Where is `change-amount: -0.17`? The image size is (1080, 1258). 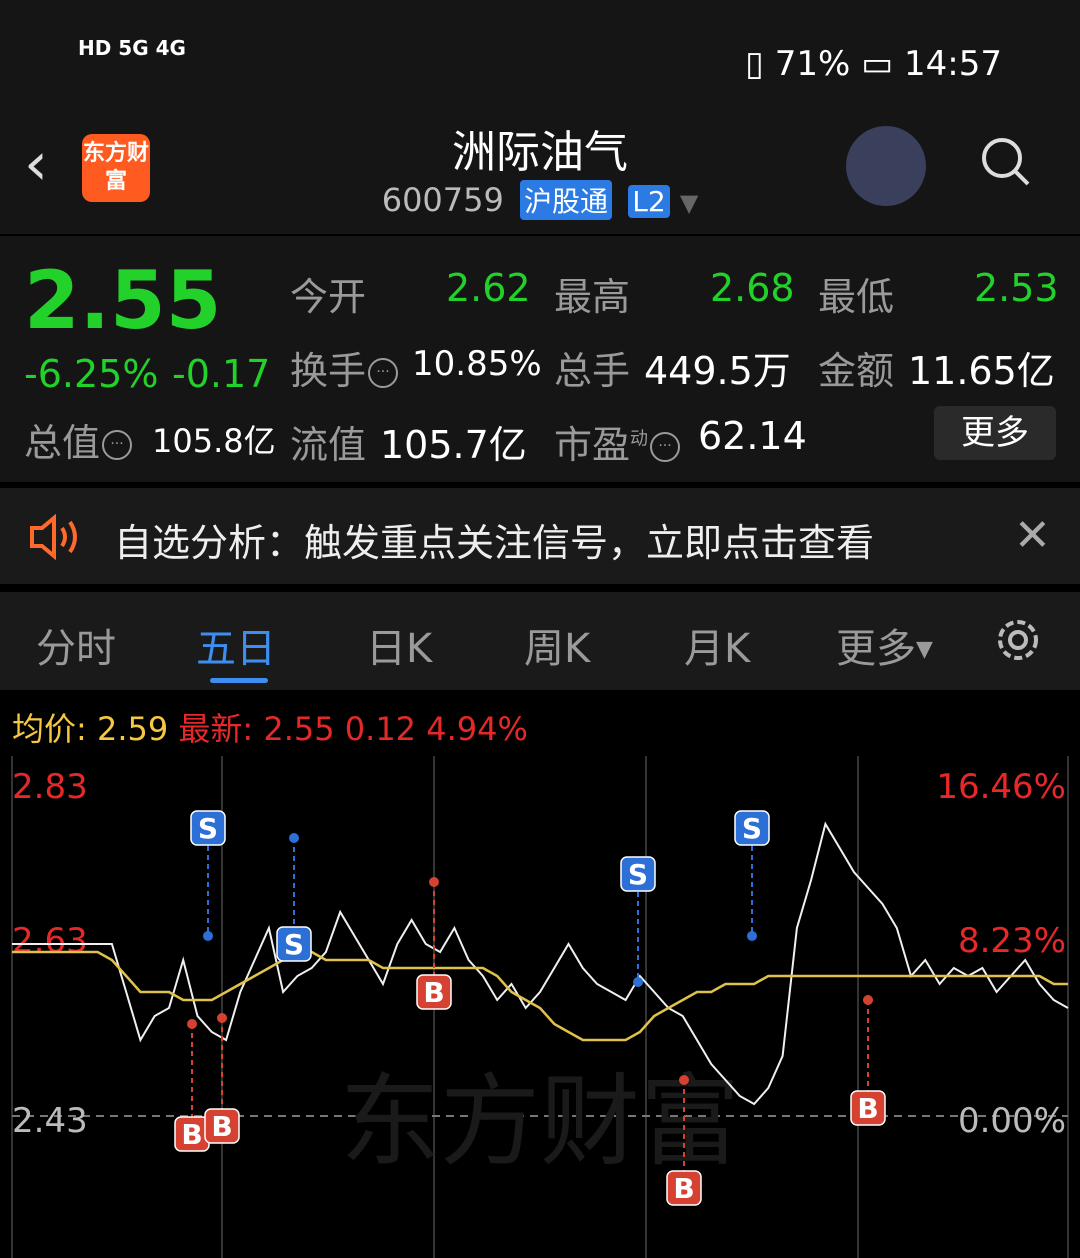 change-amount: -0.17 is located at coordinates (221, 374).